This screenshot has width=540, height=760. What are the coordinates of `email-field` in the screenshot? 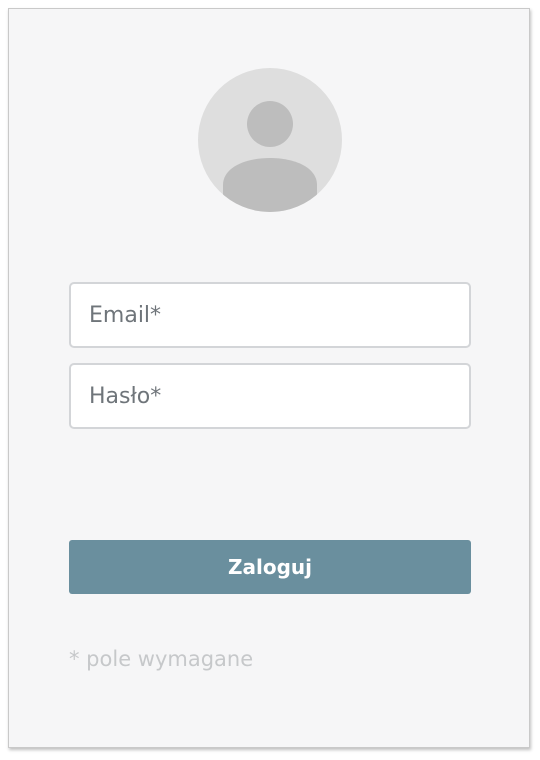 It's located at (270, 315).